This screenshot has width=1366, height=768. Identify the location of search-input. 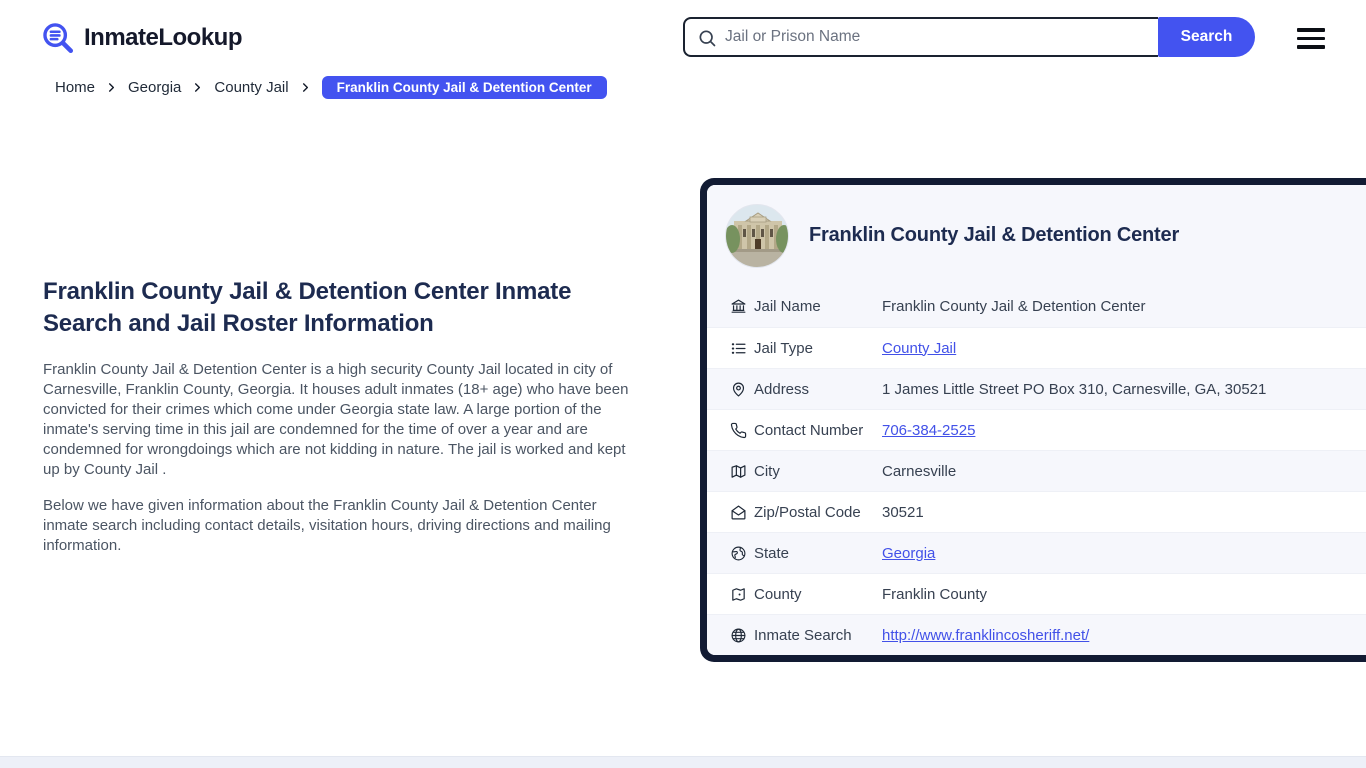
(921, 37).